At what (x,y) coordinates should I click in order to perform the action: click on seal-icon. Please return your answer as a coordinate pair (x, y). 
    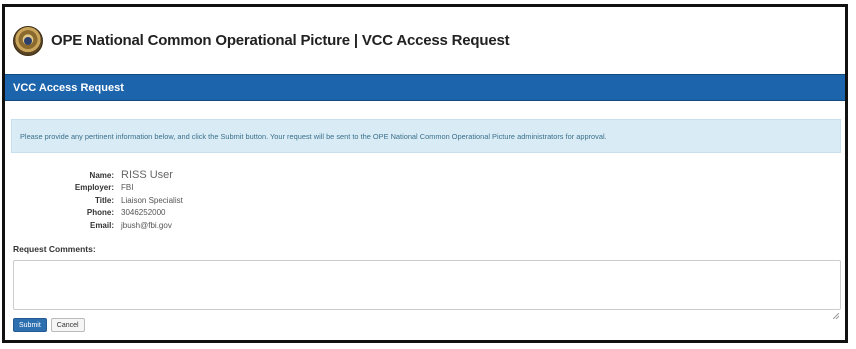
    Looking at the image, I should click on (28, 40).